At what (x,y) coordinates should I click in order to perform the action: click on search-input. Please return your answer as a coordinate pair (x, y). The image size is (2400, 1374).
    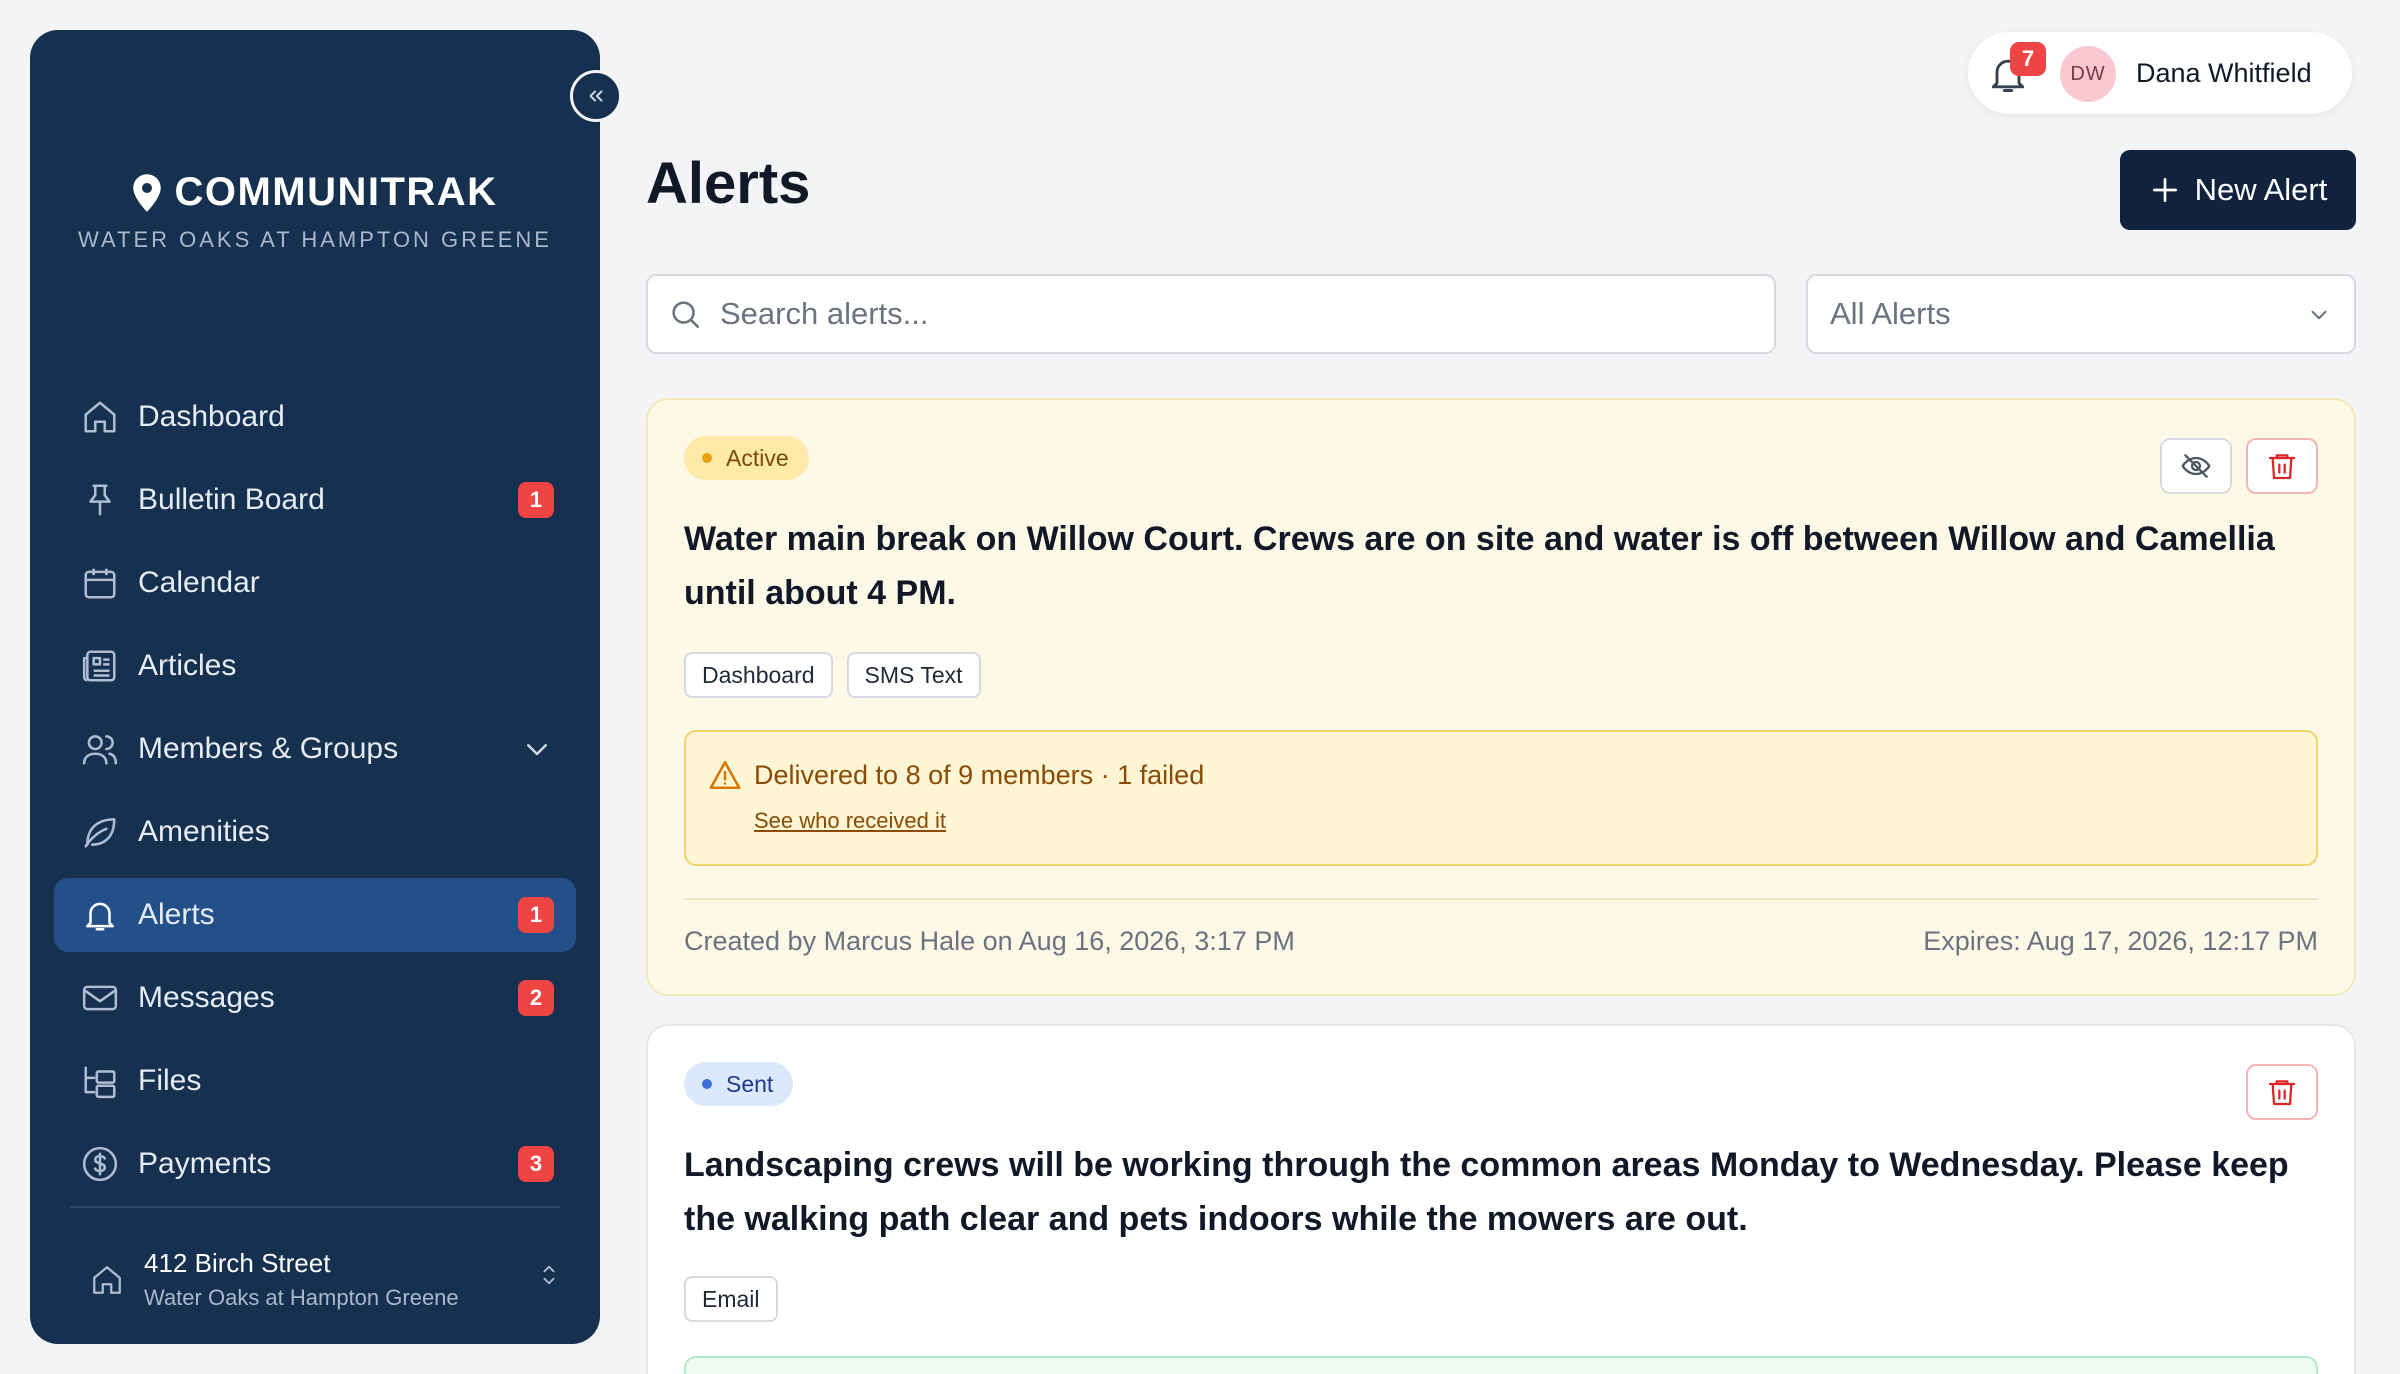
    Looking at the image, I should click on (1220, 314).